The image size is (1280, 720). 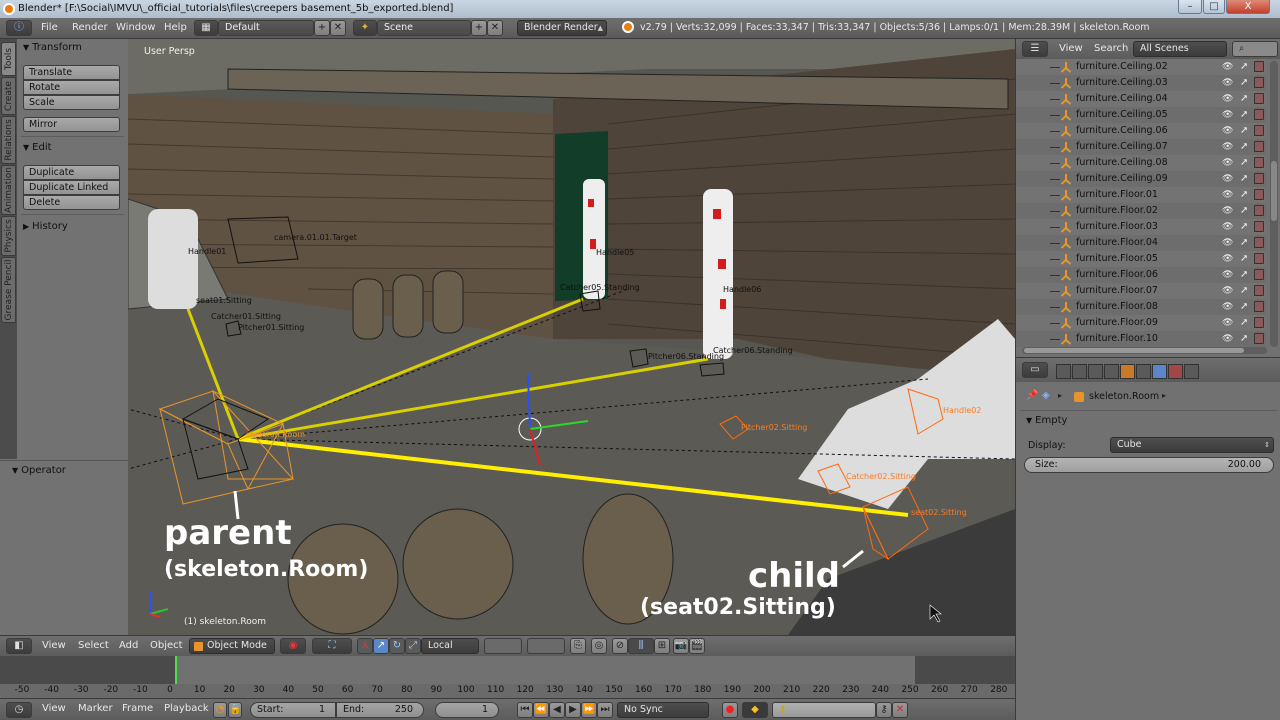 What do you see at coordinates (175, 27) in the screenshot?
I see `menu-help: Help` at bounding box center [175, 27].